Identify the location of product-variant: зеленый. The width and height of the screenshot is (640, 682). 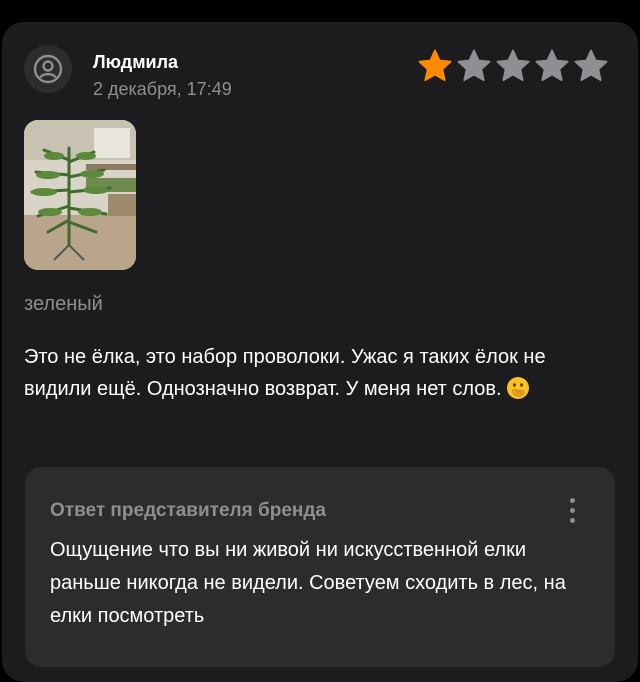
(63, 304).